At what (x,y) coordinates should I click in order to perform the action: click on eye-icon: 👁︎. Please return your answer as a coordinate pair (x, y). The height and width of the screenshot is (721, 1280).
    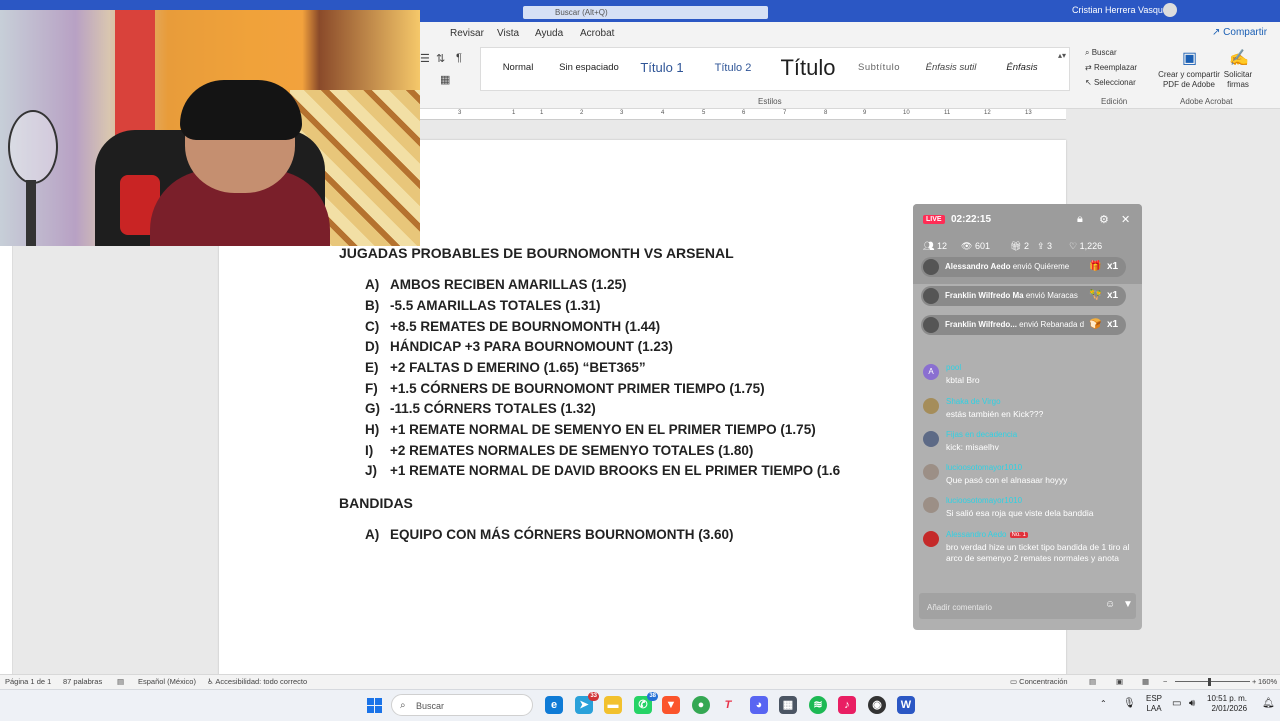
    Looking at the image, I should click on (968, 246).